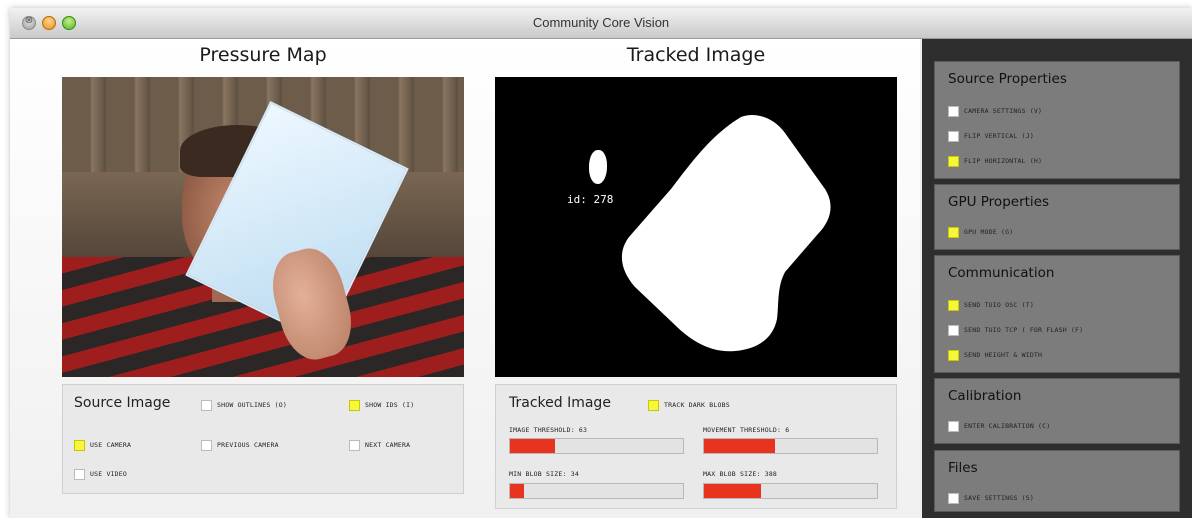 This screenshot has width=1192, height=518. What do you see at coordinates (999, 498) in the screenshot?
I see `checkbox-label: SAVE SETTINGS (S)` at bounding box center [999, 498].